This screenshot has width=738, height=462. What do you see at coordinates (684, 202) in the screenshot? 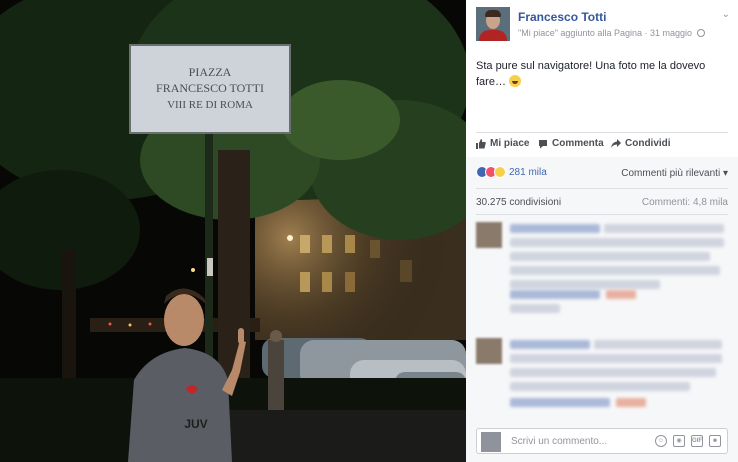
I see `comments-count: Commenti: 4,8 mila` at bounding box center [684, 202].